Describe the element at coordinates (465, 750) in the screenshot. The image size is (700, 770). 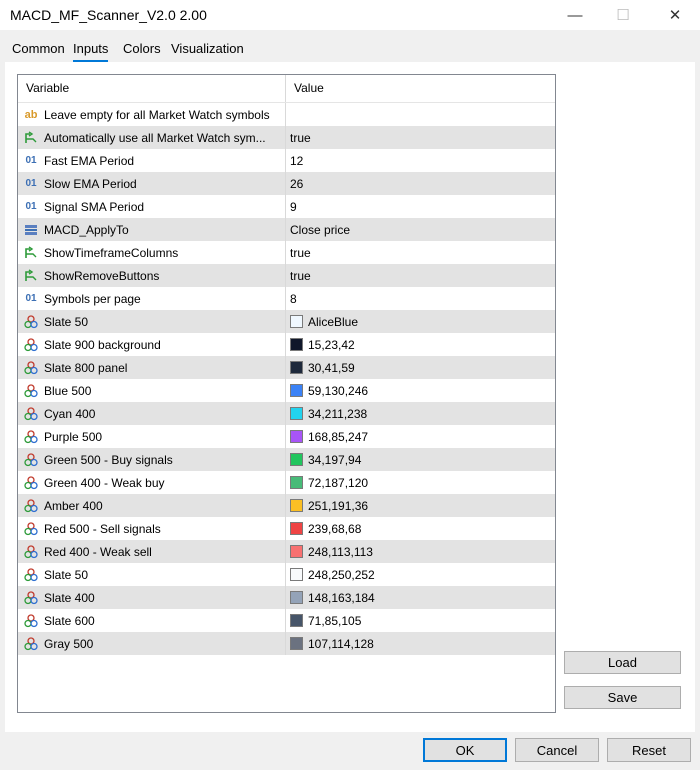
I see `ok-button: OK` at that location.